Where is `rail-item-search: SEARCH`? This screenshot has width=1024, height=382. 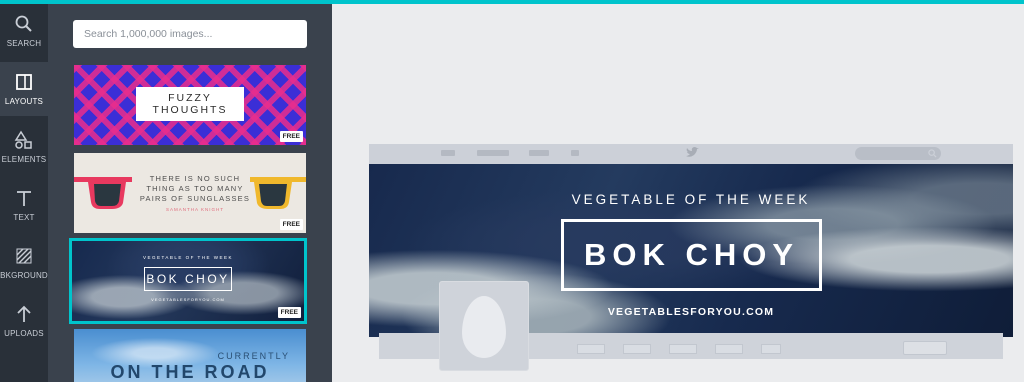 rail-item-search: SEARCH is located at coordinates (24, 31).